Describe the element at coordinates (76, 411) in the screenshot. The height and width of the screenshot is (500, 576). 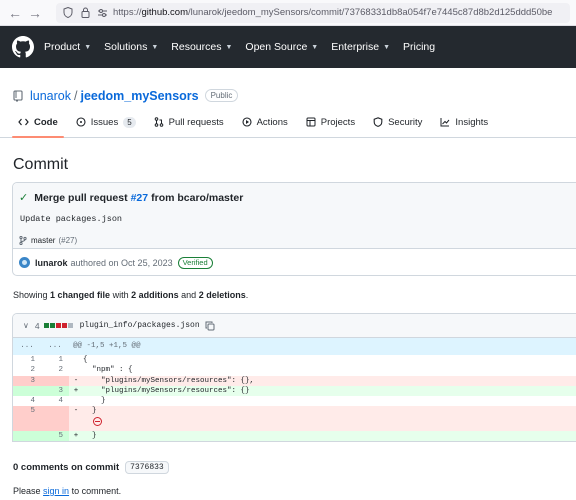
I see `diff-sign: -` at that location.